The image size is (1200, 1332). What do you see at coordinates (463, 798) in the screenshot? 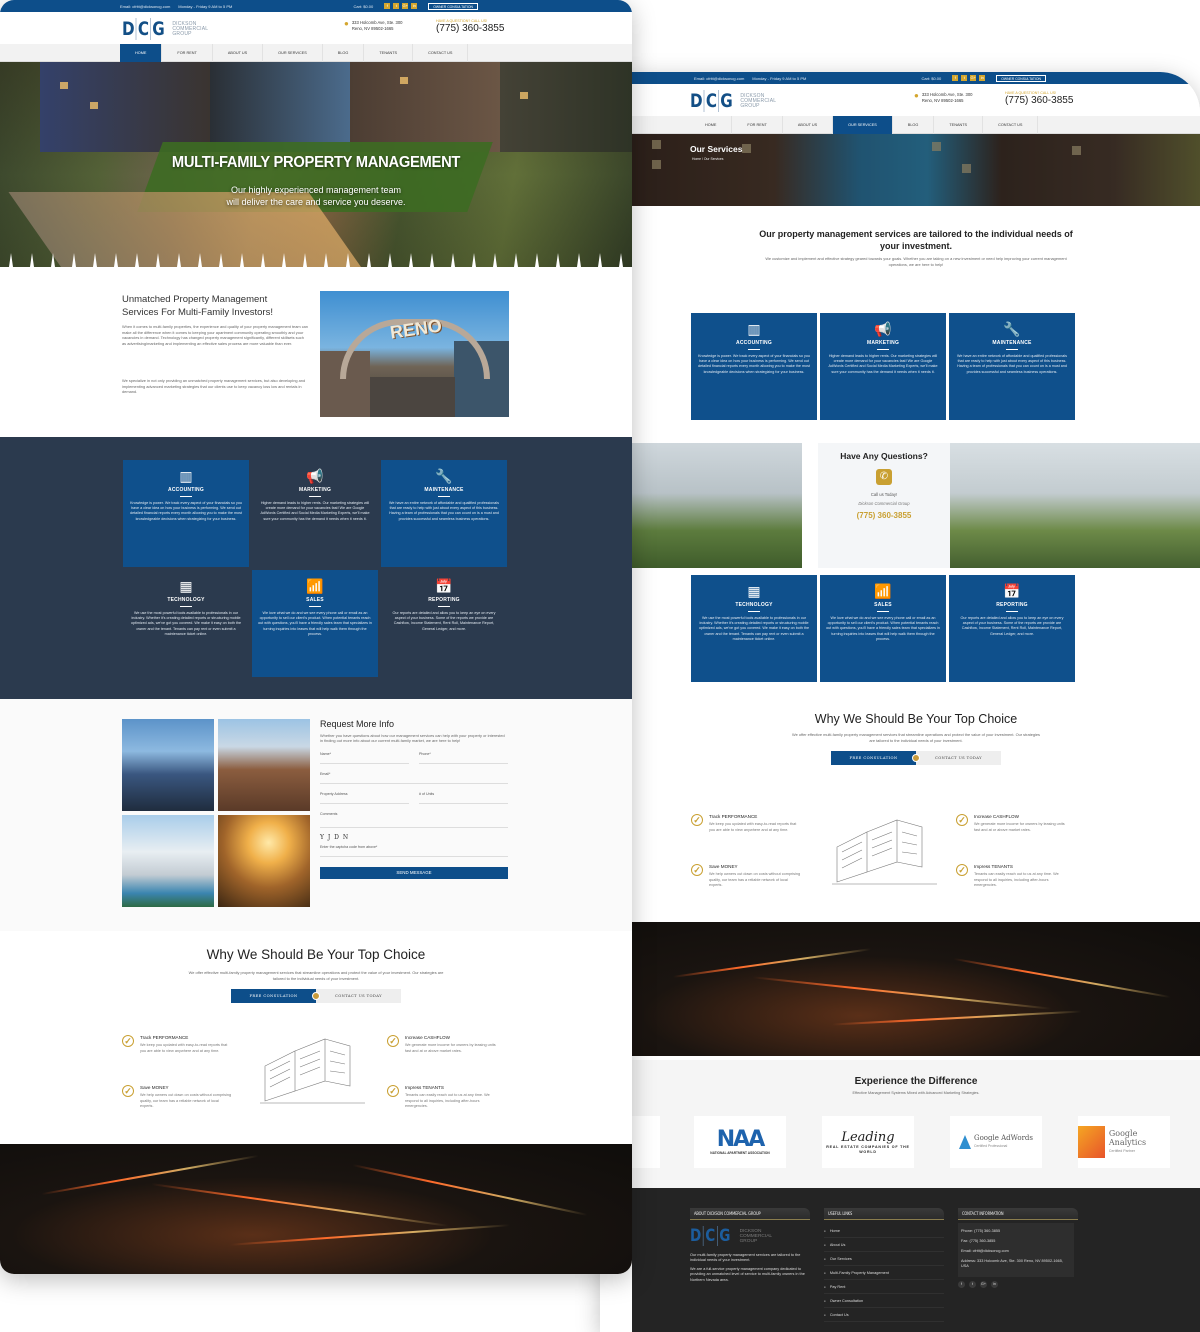
I see `units-field: # of Units` at bounding box center [463, 798].